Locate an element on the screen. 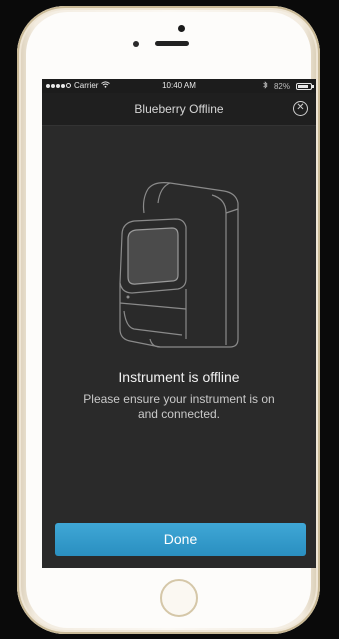 The width and height of the screenshot is (339, 639). nav-bar: Blueberry Offline ✕ is located at coordinates (179, 109).